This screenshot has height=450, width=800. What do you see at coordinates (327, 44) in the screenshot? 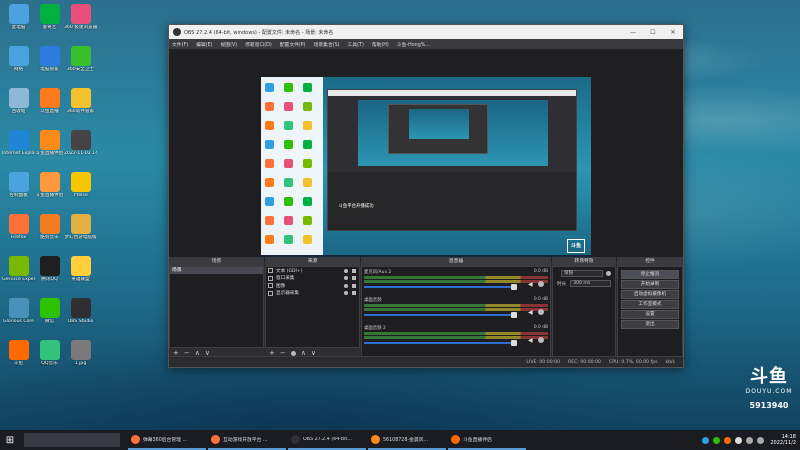
I see `menu-scene-collection: 场景集合(S)` at bounding box center [327, 44].